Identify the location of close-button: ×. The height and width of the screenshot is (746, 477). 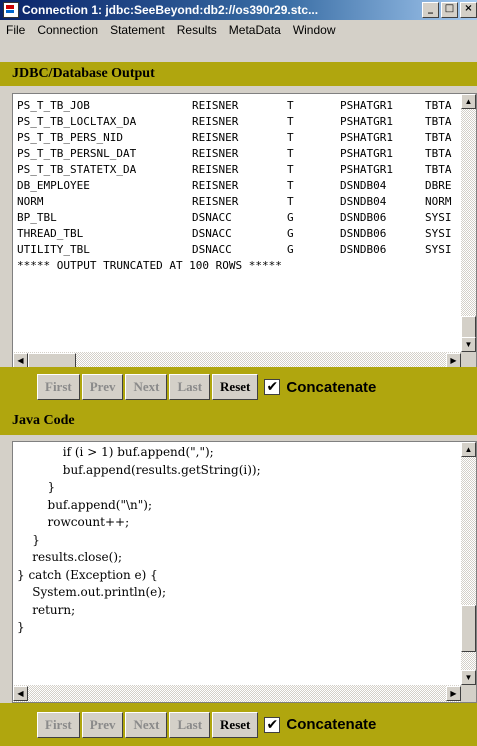
(468, 10).